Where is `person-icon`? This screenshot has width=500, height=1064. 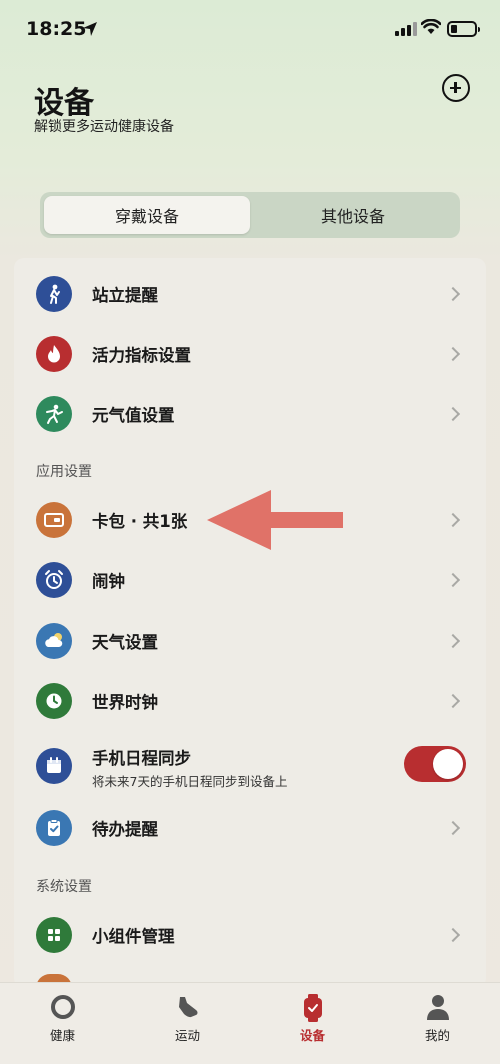
person-icon is located at coordinates (437, 1007).